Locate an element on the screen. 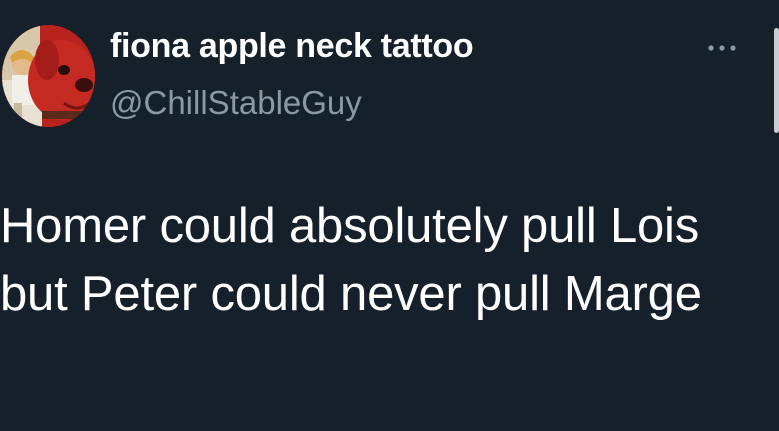 The height and width of the screenshot is (431, 779). more-options-button is located at coordinates (722, 48).